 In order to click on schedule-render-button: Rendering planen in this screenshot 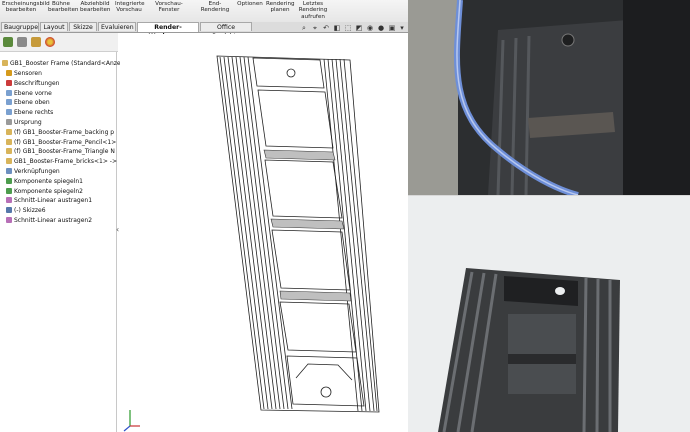, I will do `click(280, 7)`.